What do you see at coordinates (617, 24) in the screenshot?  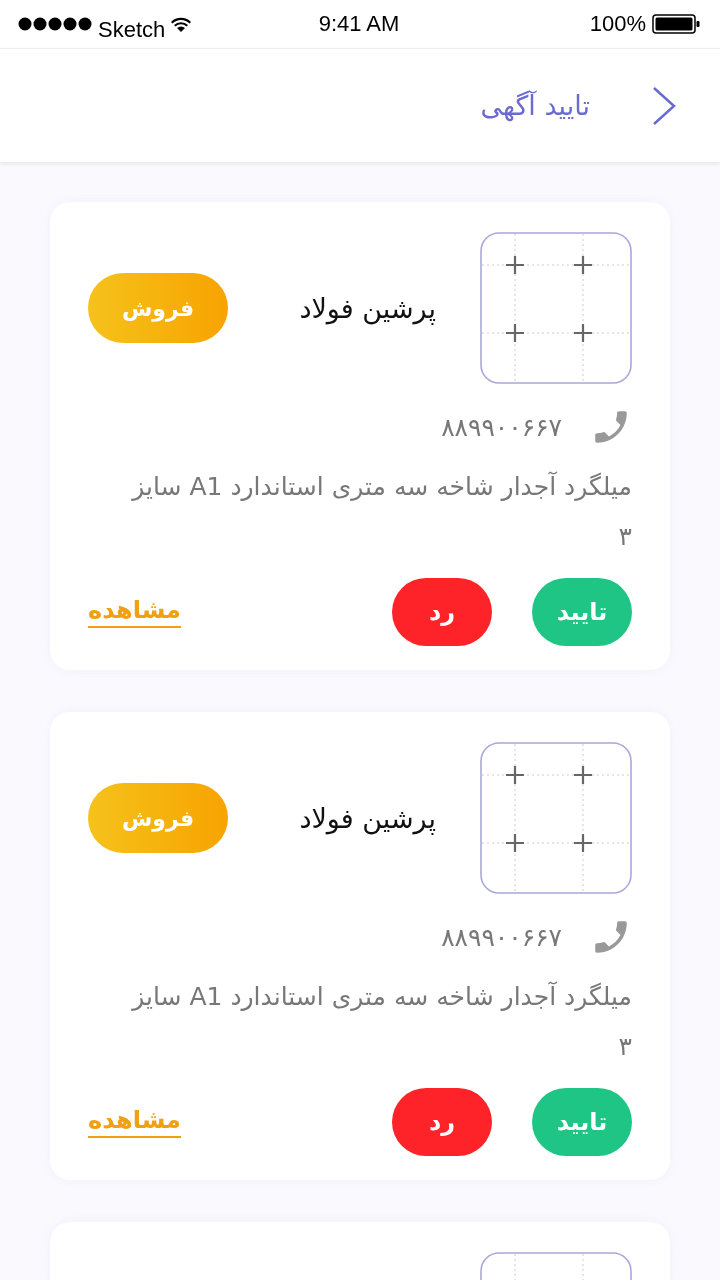 I see `battery-percent: 100%` at bounding box center [617, 24].